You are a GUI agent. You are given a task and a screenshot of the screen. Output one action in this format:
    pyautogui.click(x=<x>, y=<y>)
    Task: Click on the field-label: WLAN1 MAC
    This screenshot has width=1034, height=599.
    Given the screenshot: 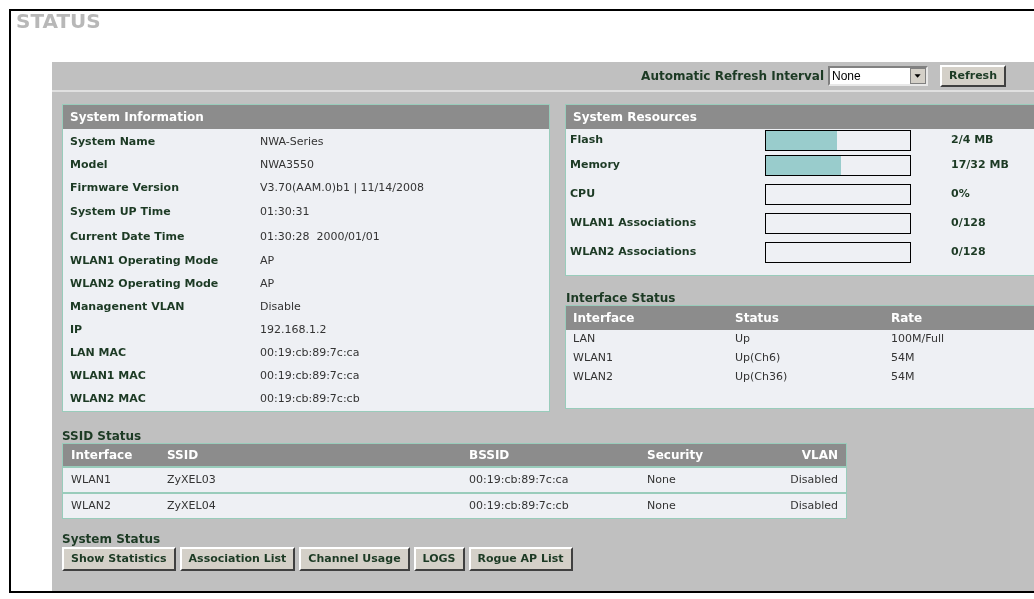 What is the action you would take?
    pyautogui.click(x=108, y=376)
    